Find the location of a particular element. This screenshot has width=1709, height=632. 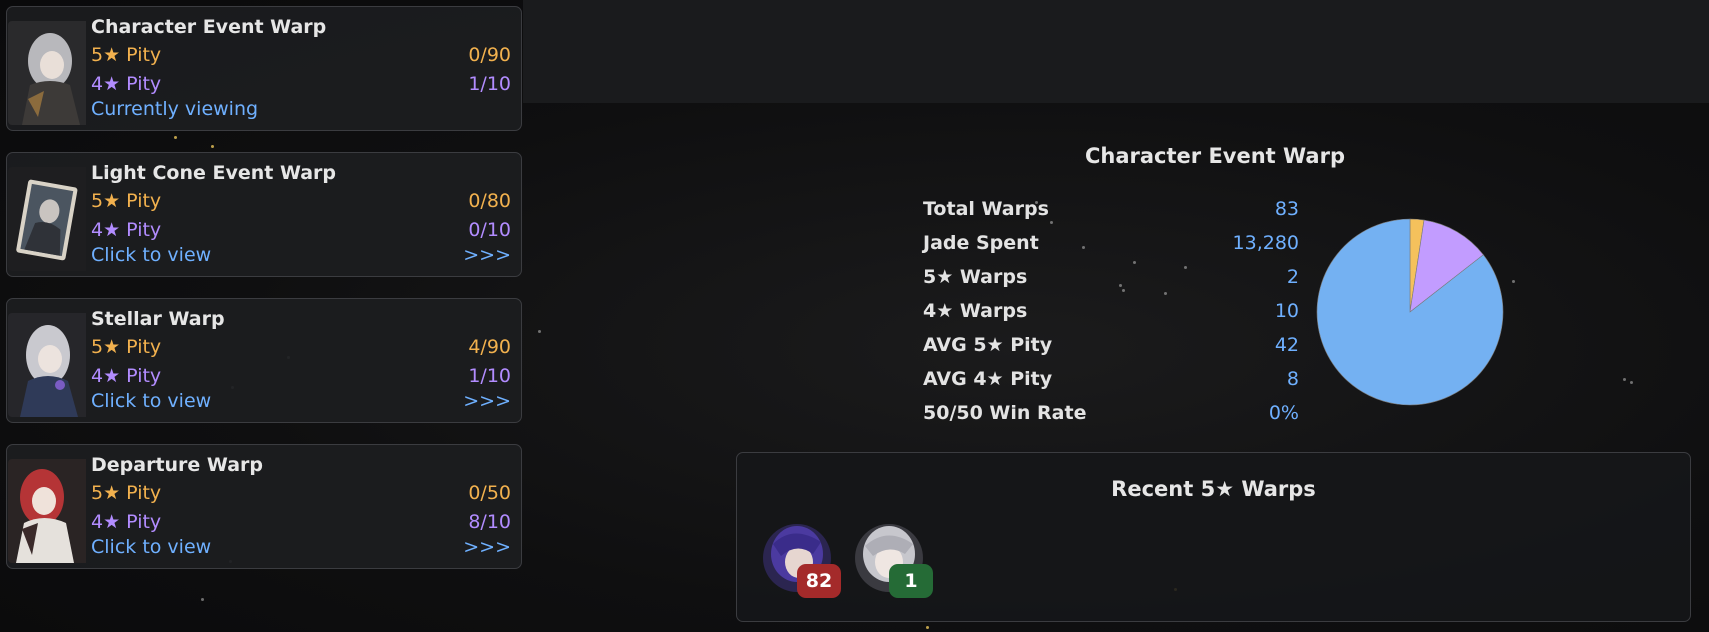

panel-title: Character Event Warp is located at coordinates (1214, 156).